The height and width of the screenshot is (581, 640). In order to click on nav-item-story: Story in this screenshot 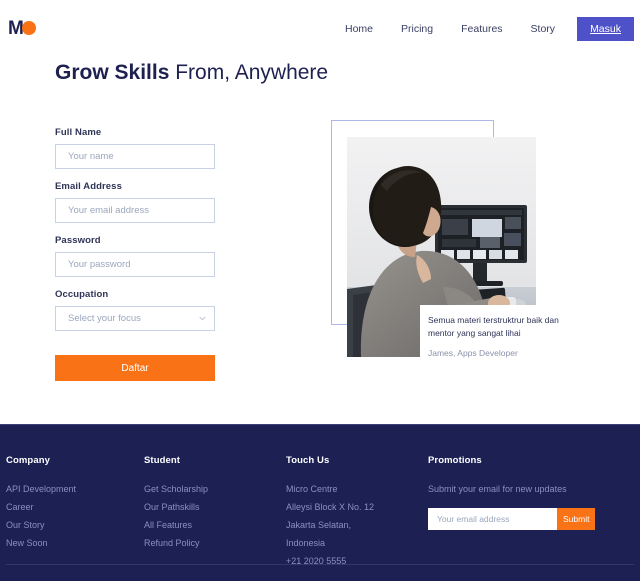, I will do `click(543, 29)`.